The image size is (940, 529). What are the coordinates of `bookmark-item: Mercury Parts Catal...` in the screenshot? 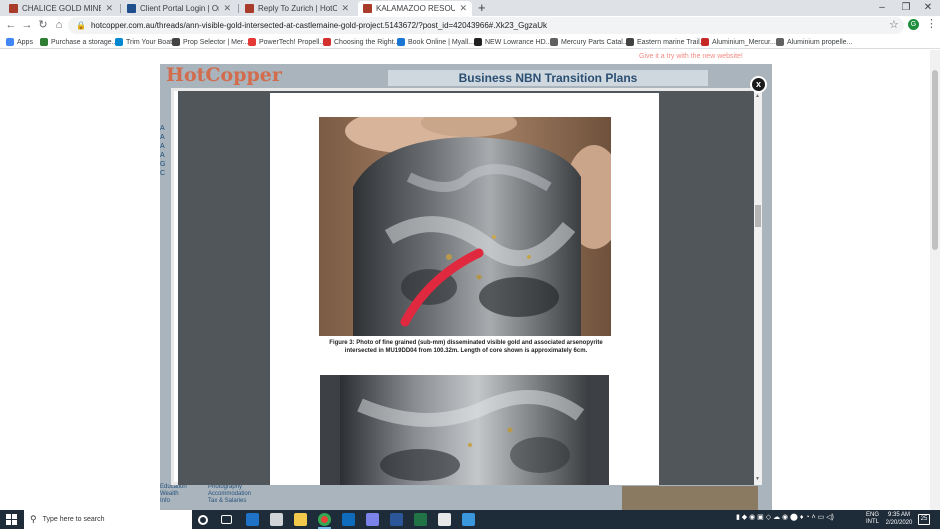 It's located at (589, 42).